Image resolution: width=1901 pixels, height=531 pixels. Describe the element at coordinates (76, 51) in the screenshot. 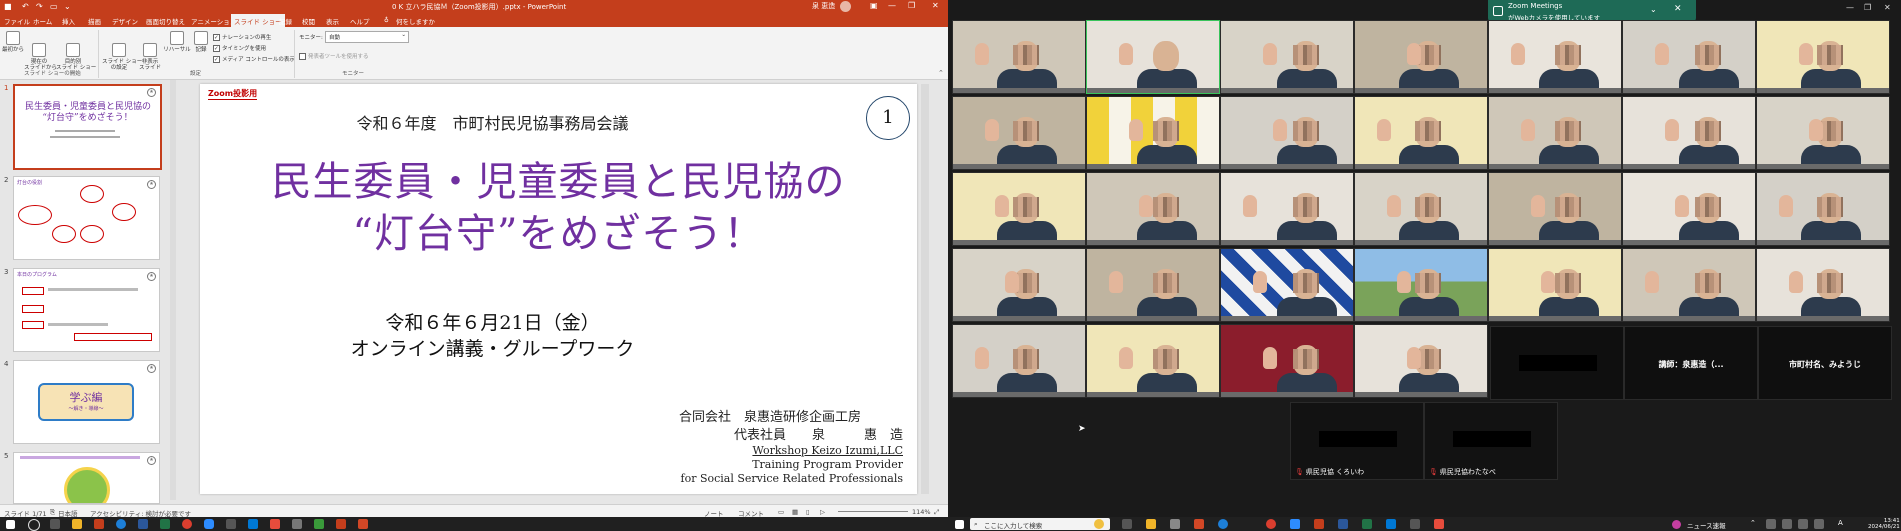

I see `custom-show-button: 目的別 スライド ショー` at that location.